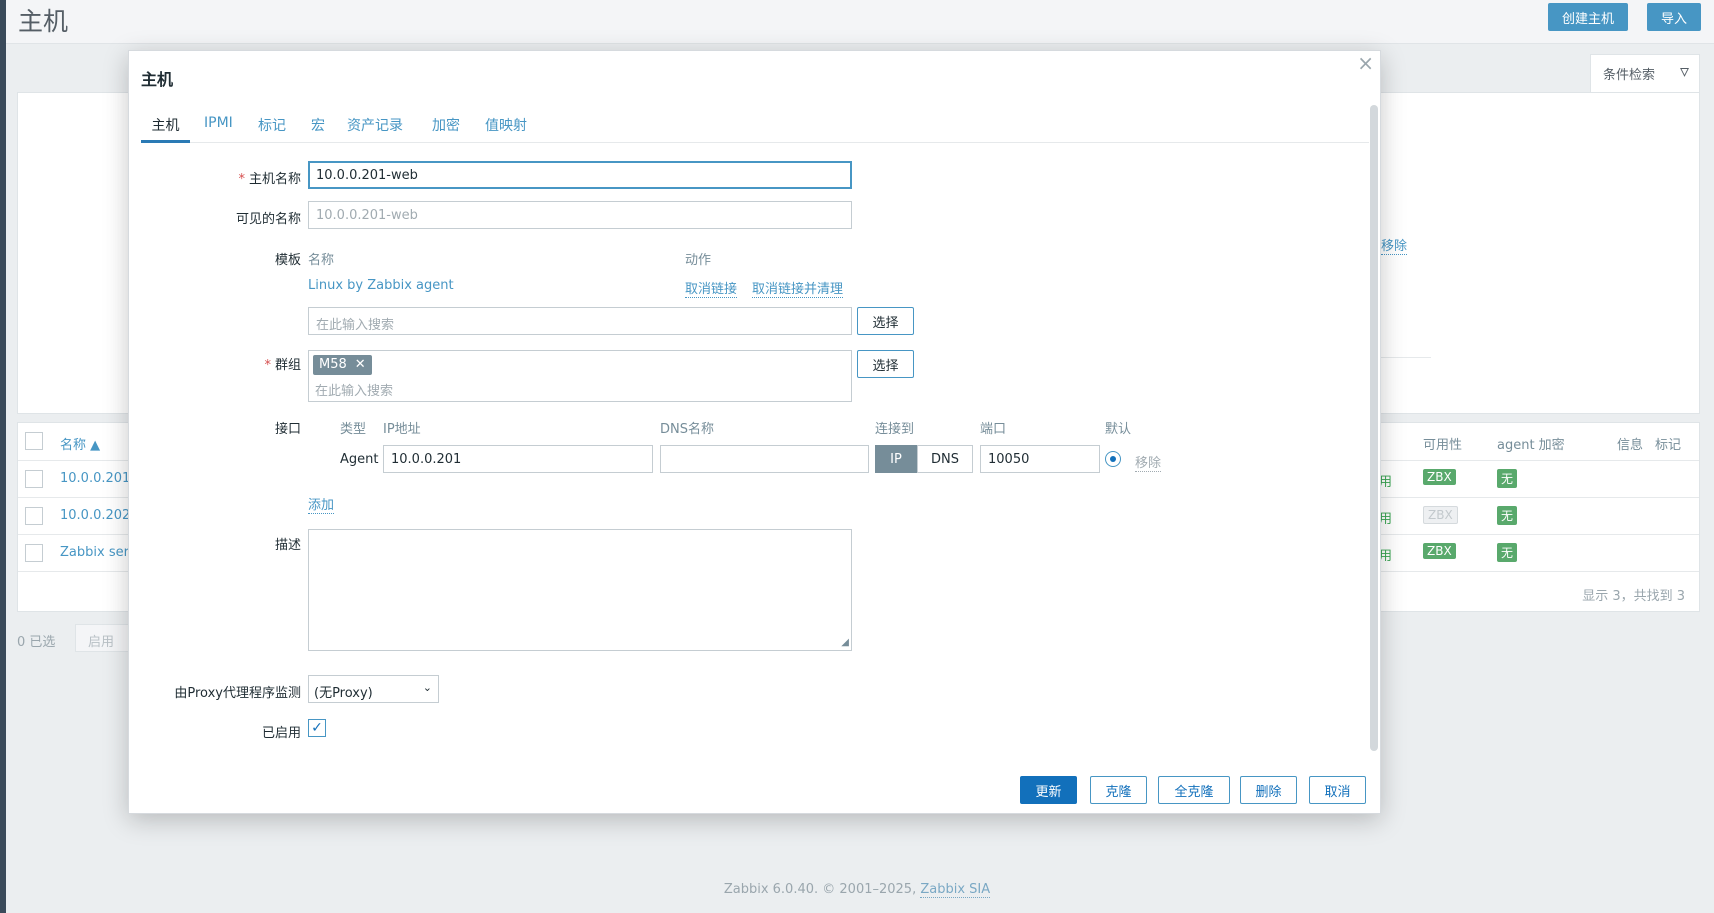 Image resolution: width=1714 pixels, height=913 pixels. Describe the element at coordinates (321, 504) in the screenshot. I see `add-interface-button: 添加` at that location.